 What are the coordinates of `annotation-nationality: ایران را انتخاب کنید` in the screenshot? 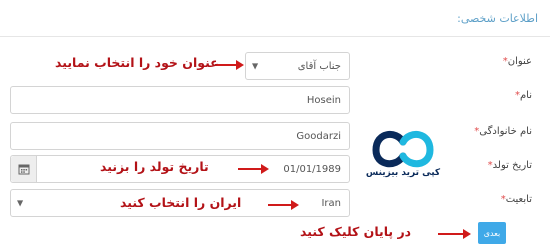 It's located at (181, 202).